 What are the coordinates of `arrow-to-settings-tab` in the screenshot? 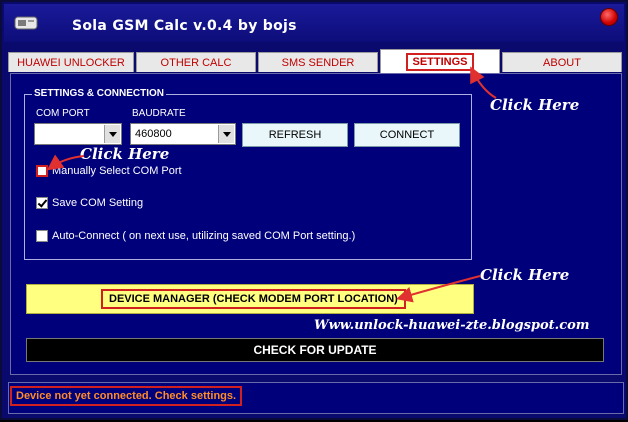 It's located at (483, 82).